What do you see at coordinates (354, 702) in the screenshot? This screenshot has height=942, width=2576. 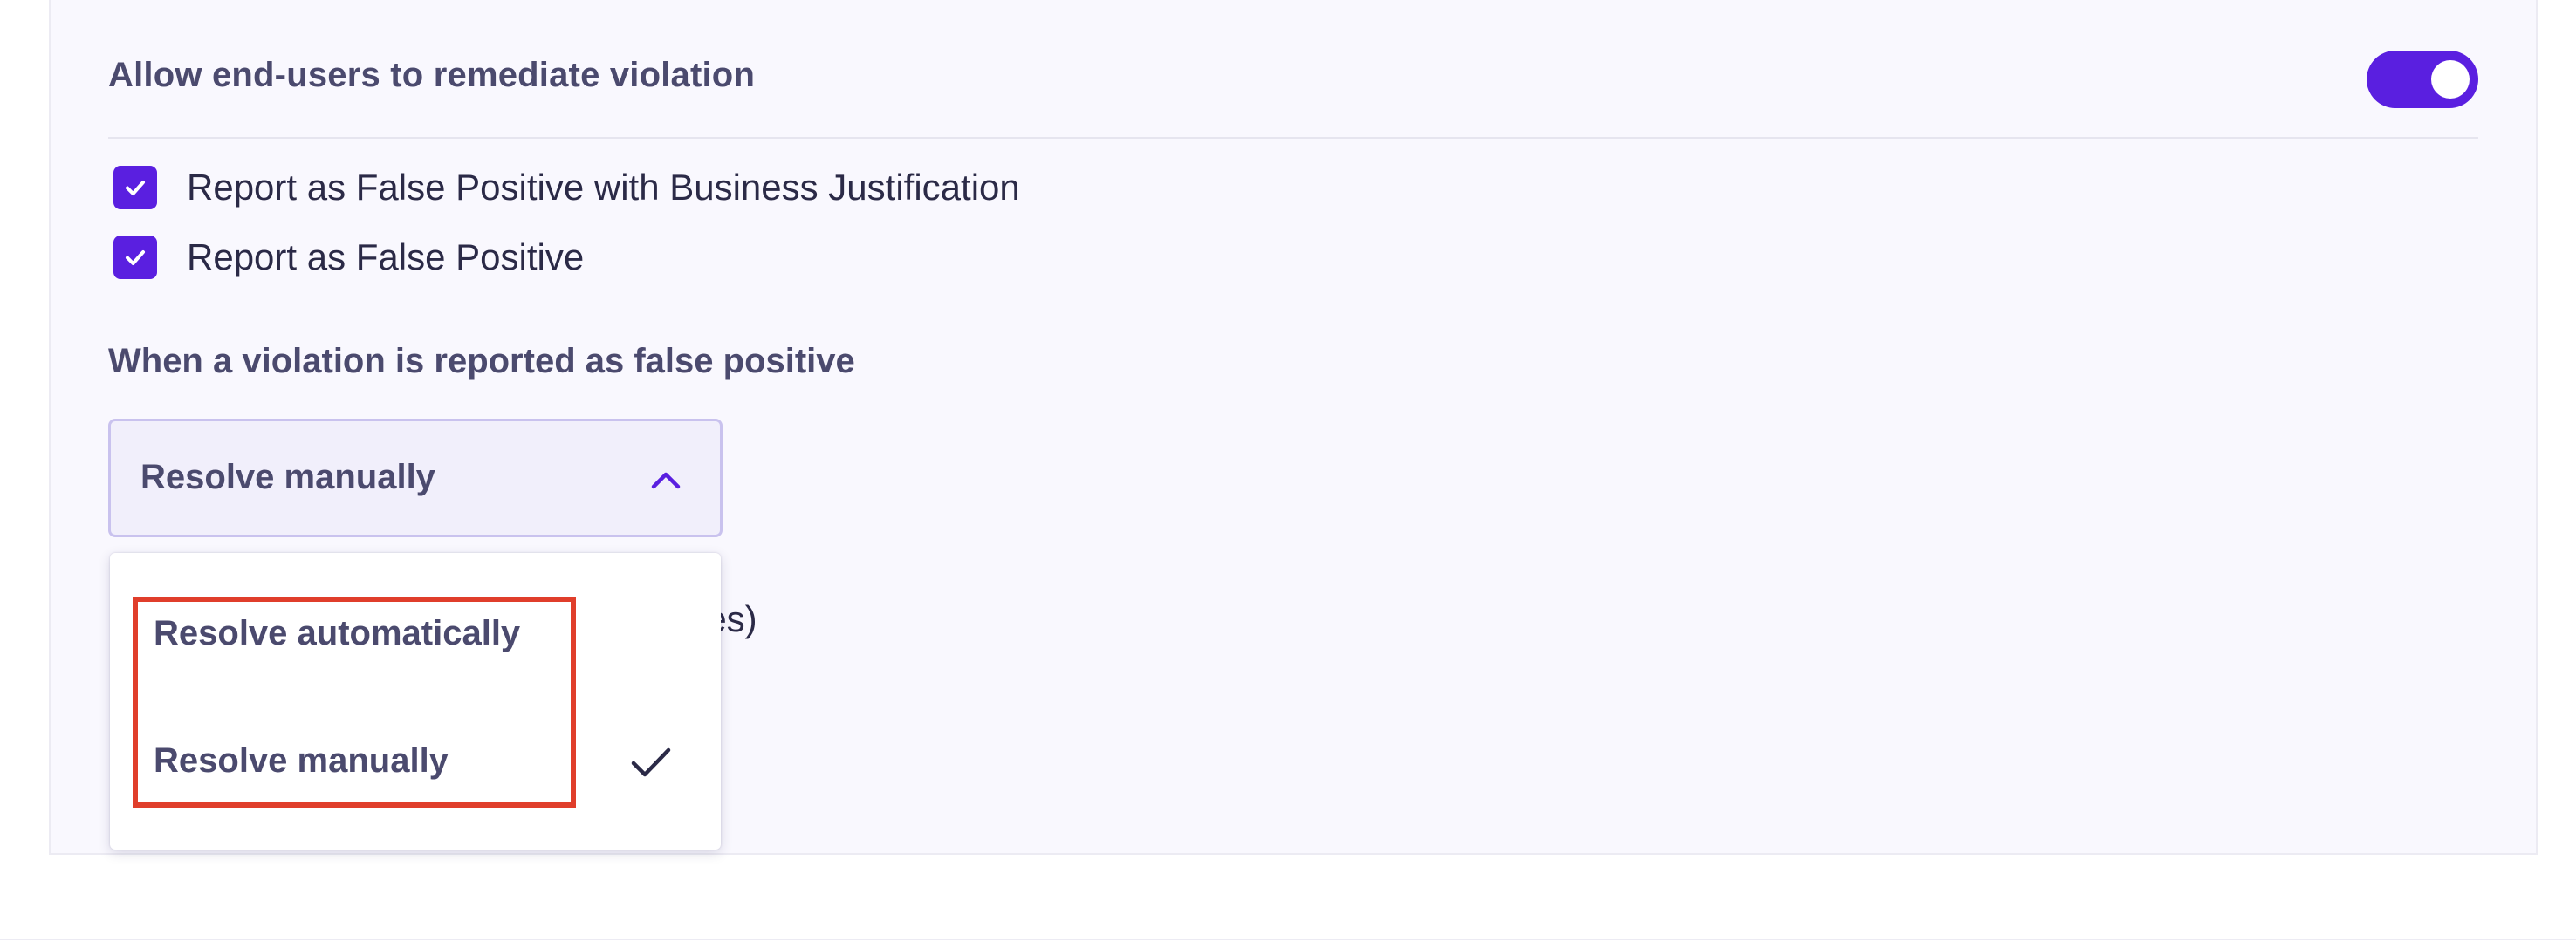 I see `highlight-box` at bounding box center [354, 702].